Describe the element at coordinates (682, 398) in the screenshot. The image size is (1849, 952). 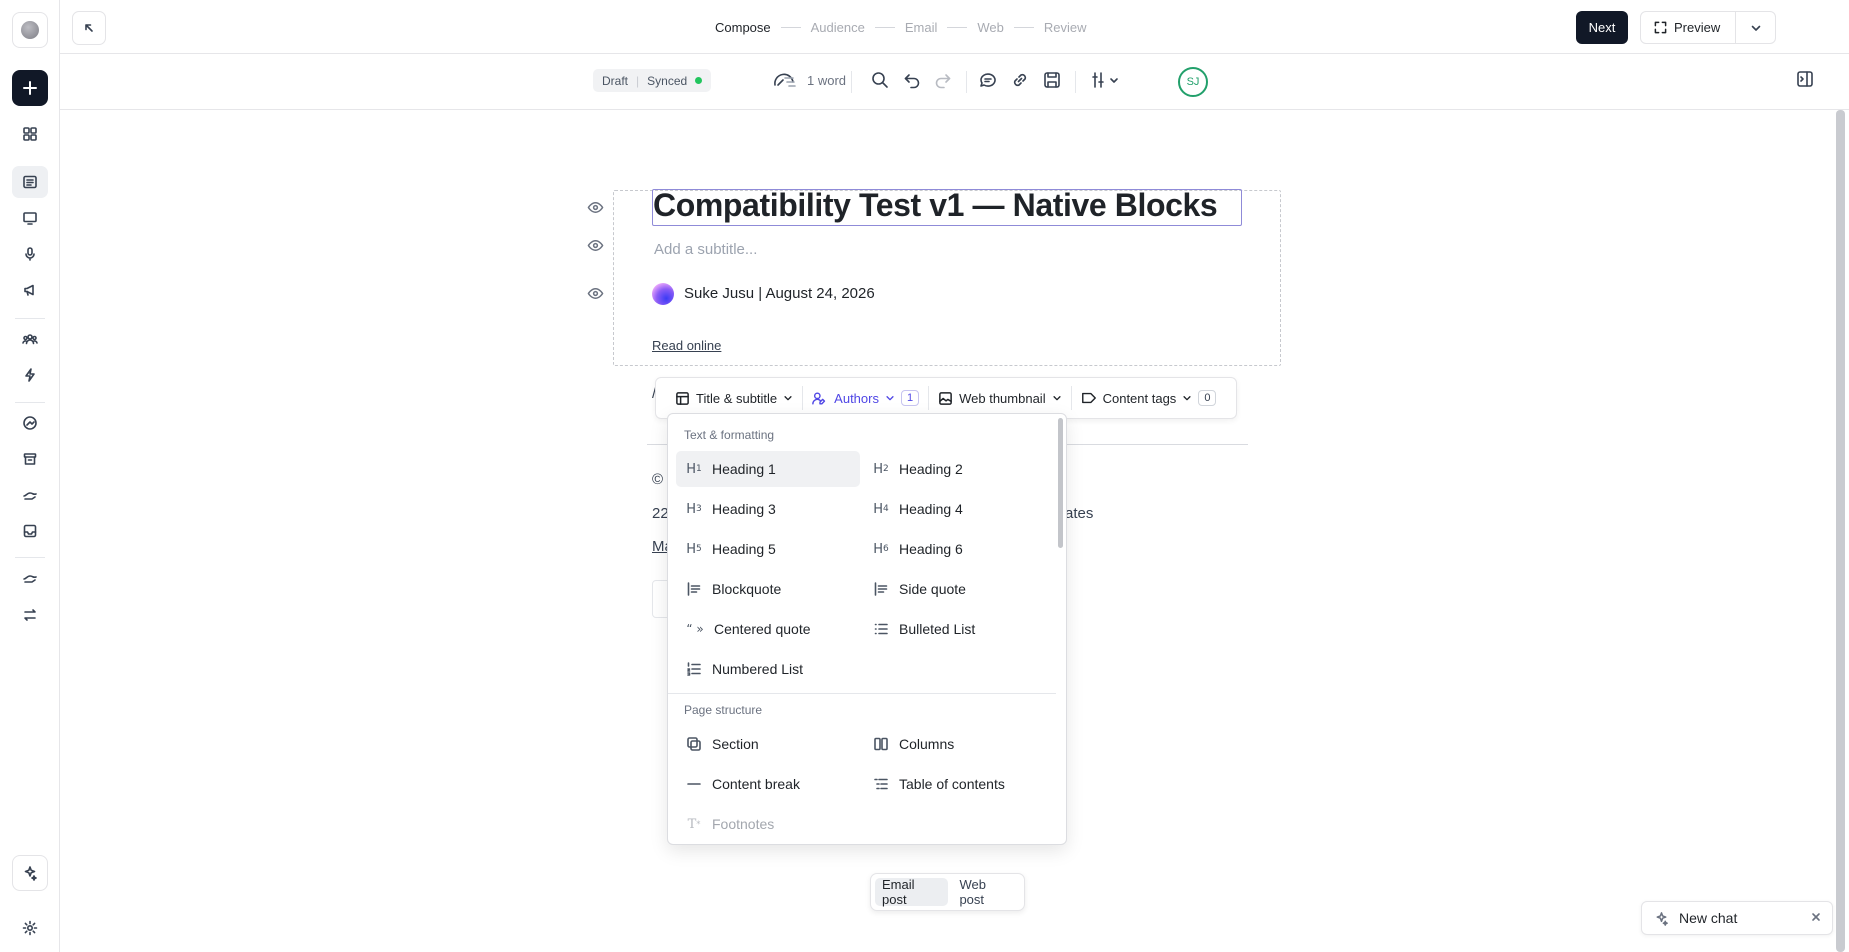
I see `title-layout-icon` at that location.